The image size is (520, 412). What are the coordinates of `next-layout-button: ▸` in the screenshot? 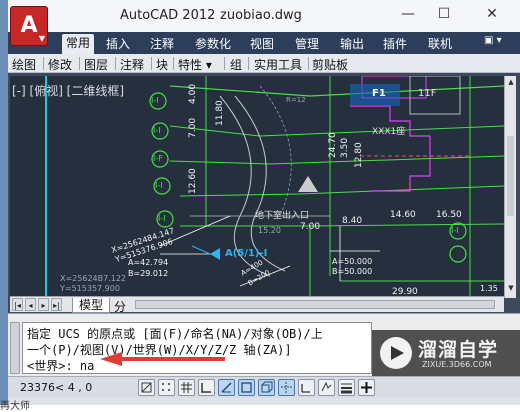 It's located at (43, 304).